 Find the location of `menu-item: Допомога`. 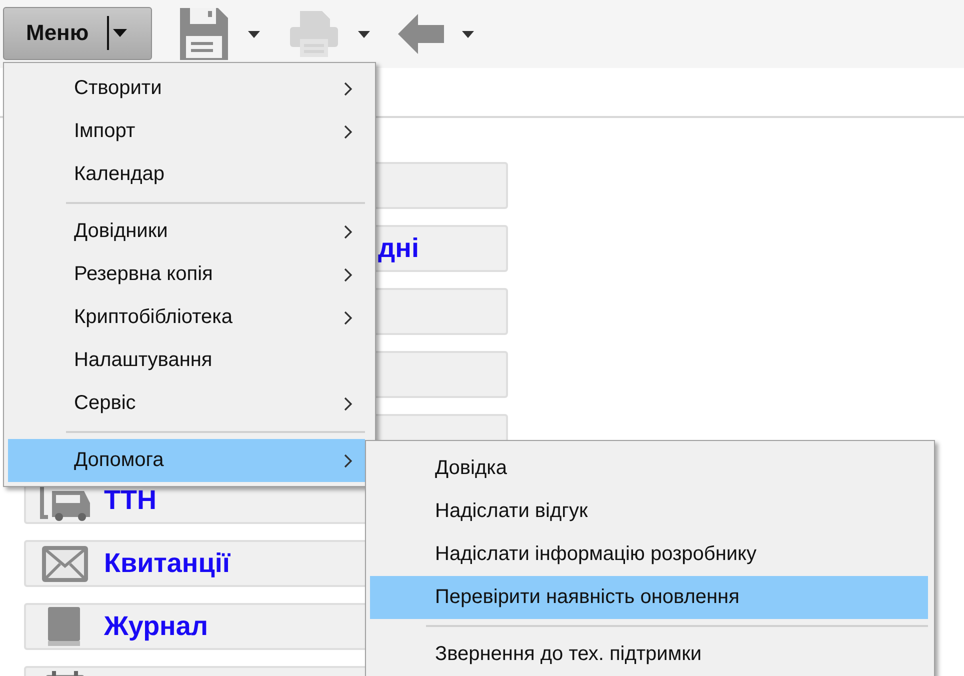

menu-item: Допомога is located at coordinates (186, 460).